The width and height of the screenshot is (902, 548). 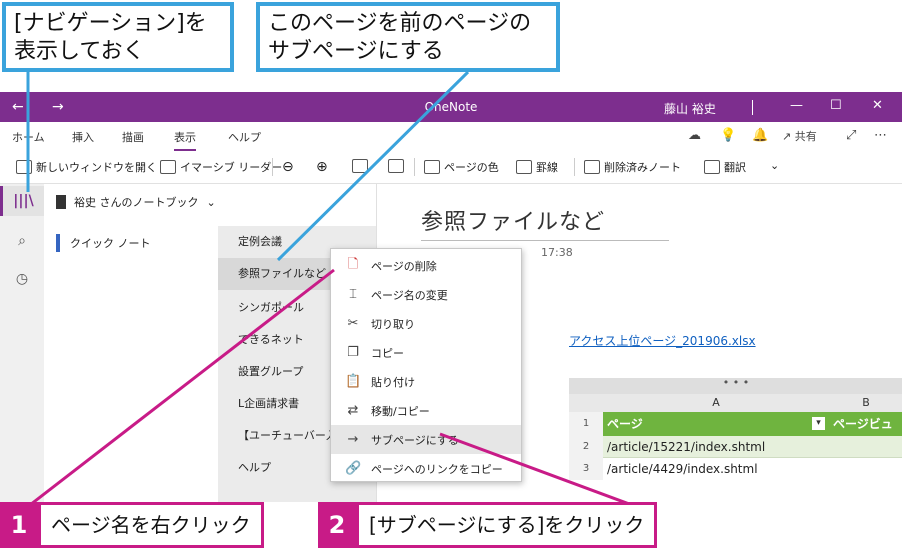 I want to click on menu-item-label: 切り取り, so click(x=393, y=324).